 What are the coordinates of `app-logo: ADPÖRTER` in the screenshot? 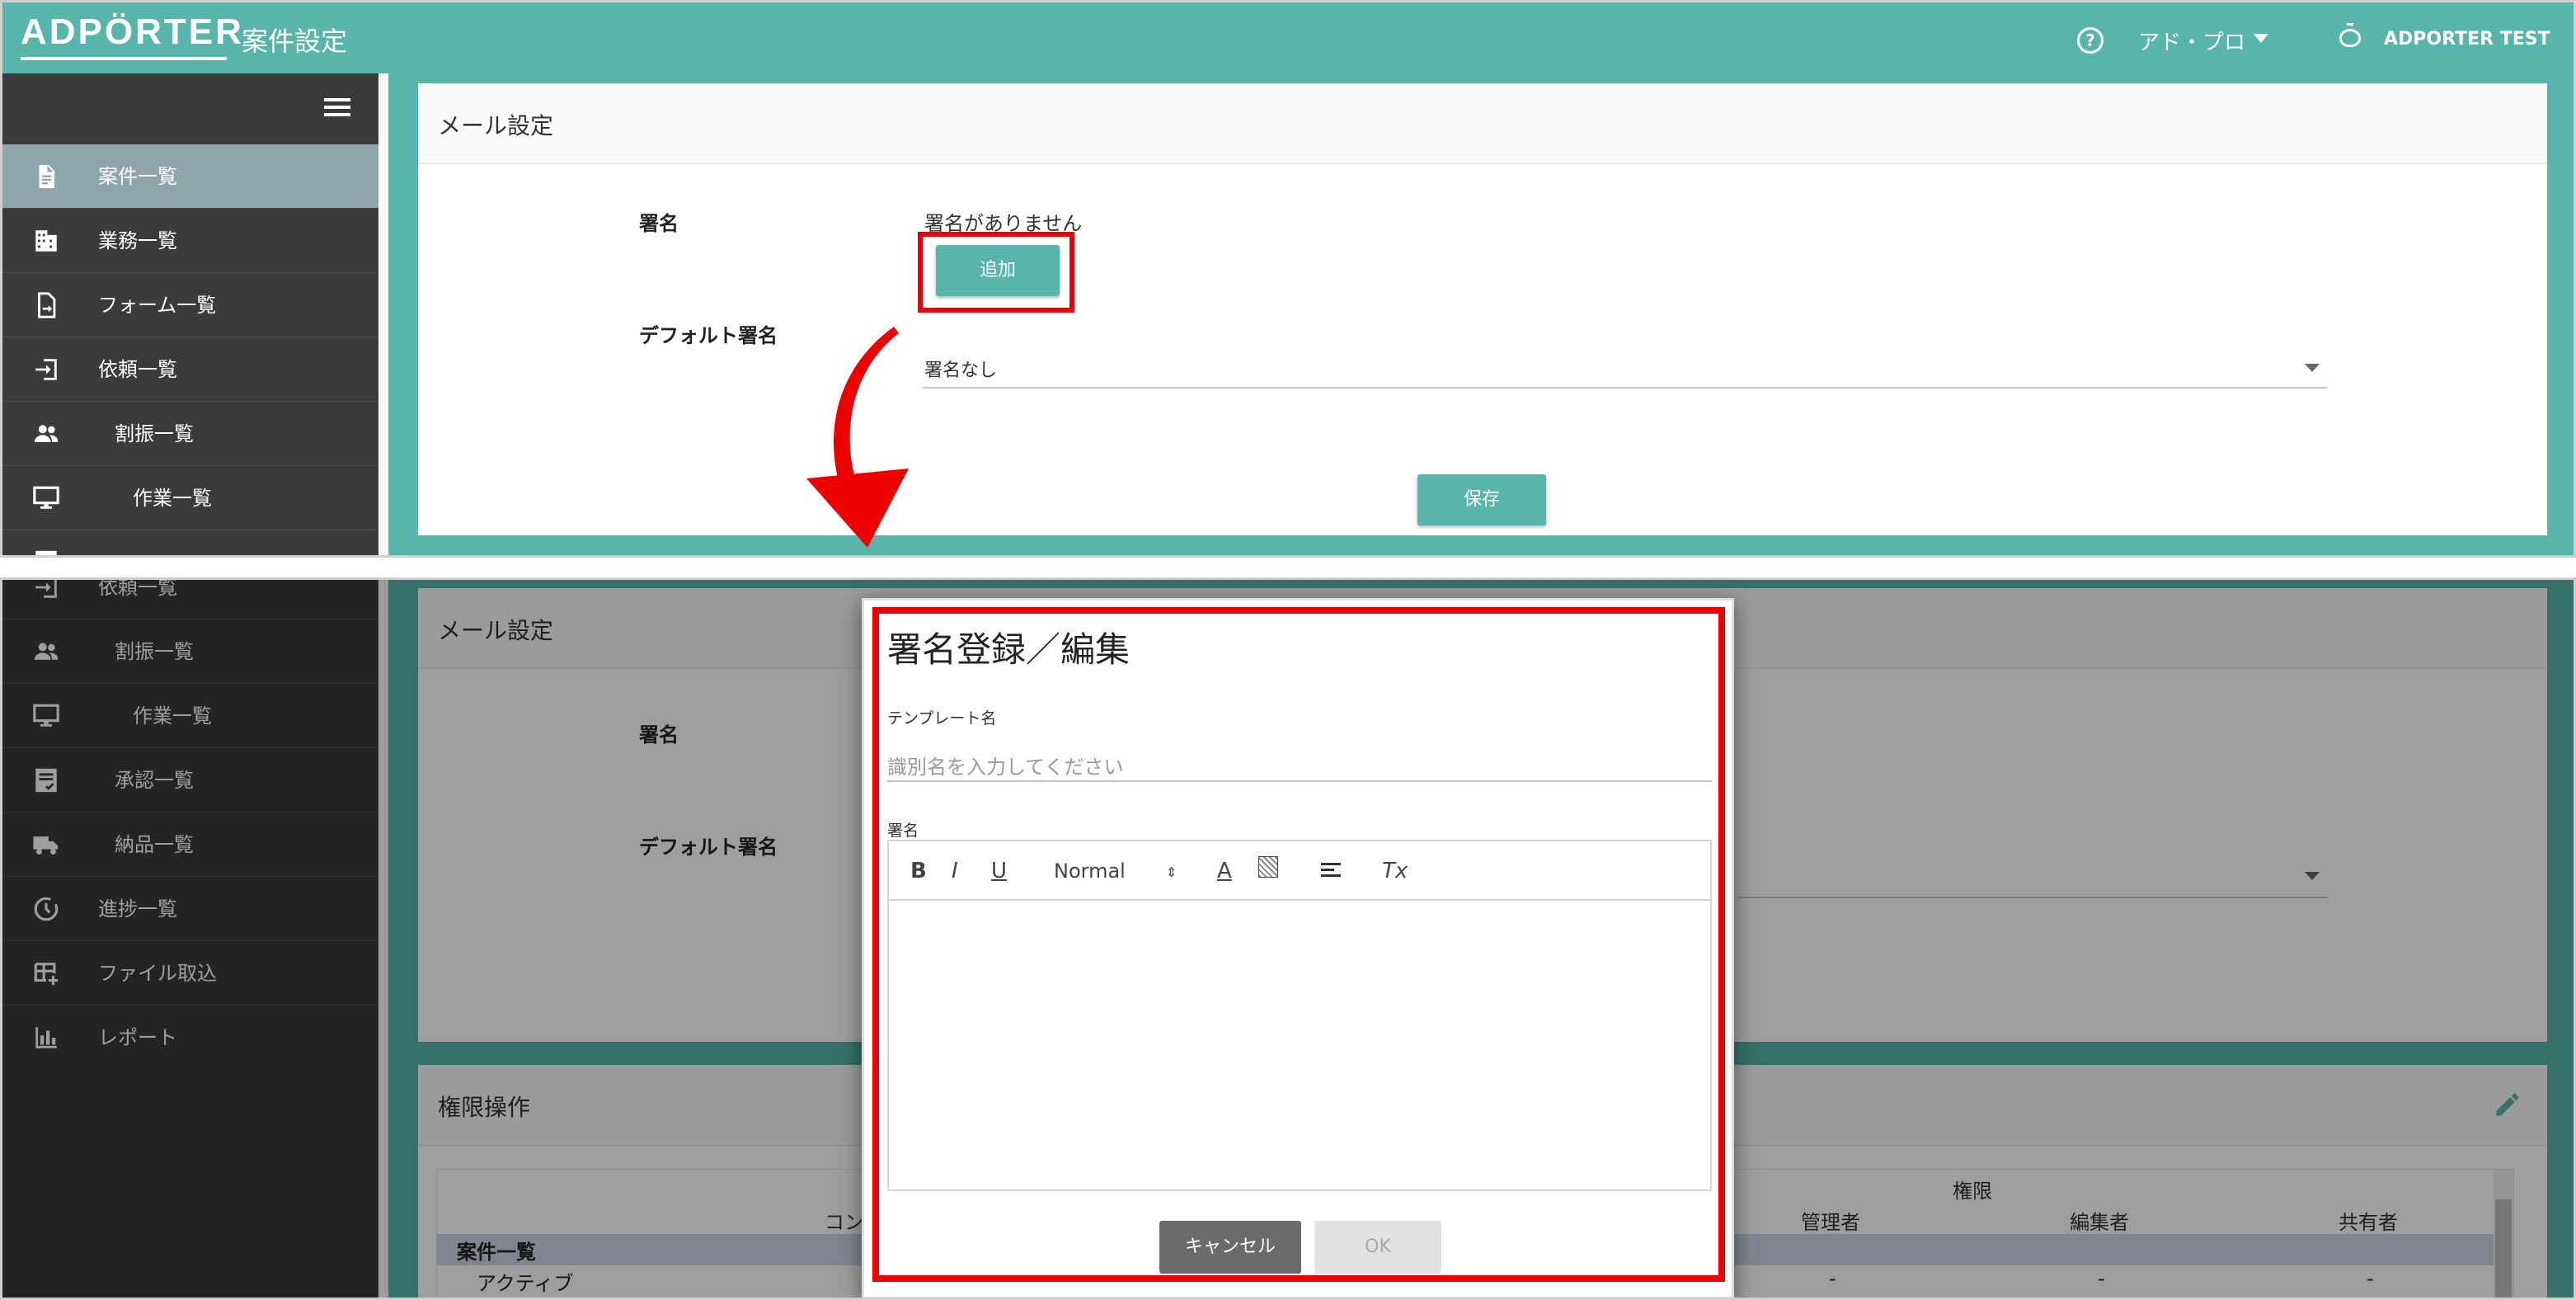 It's located at (132, 32).